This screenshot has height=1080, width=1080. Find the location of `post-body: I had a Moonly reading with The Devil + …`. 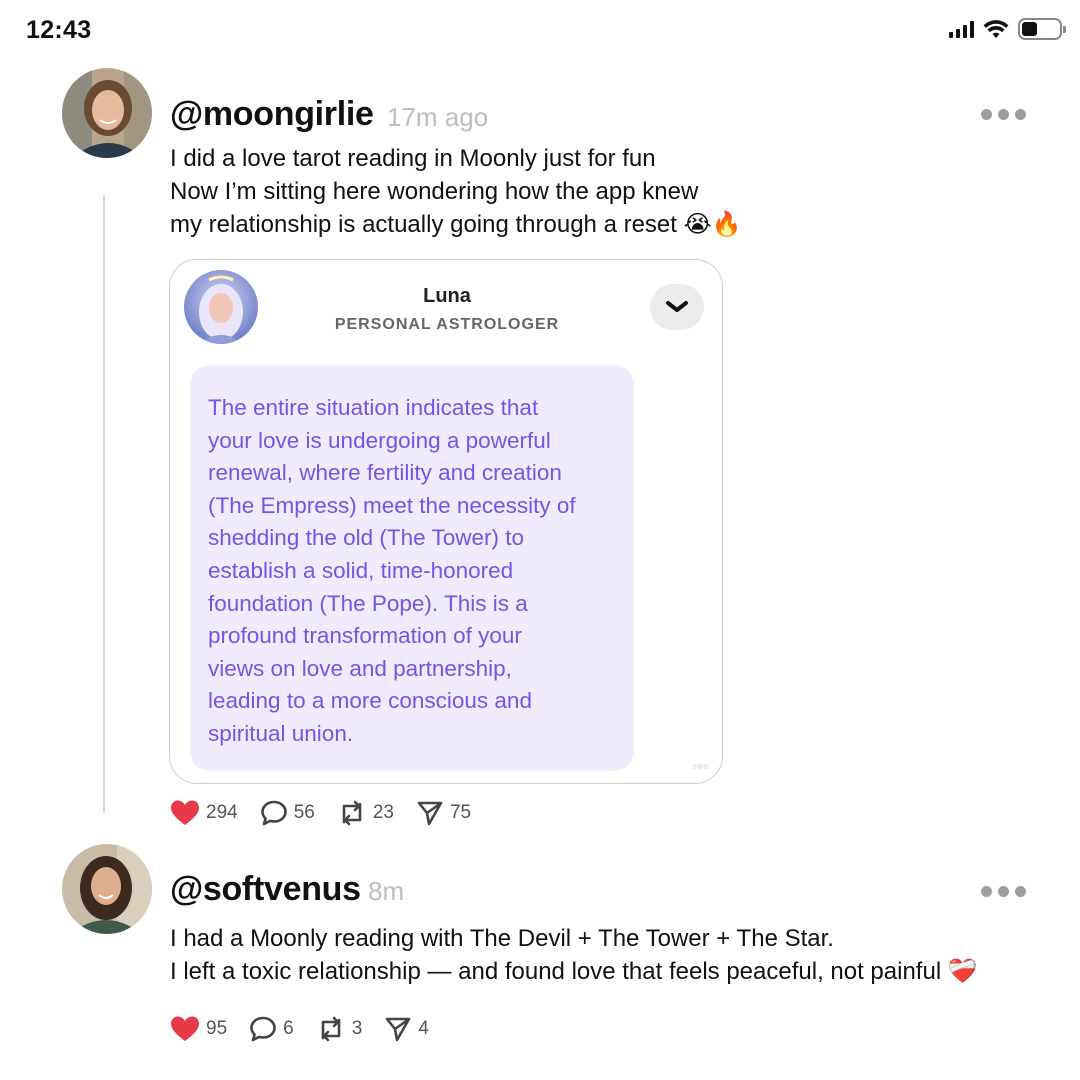

post-body: I had a Moonly reading with The Devil + … is located at coordinates (574, 955).